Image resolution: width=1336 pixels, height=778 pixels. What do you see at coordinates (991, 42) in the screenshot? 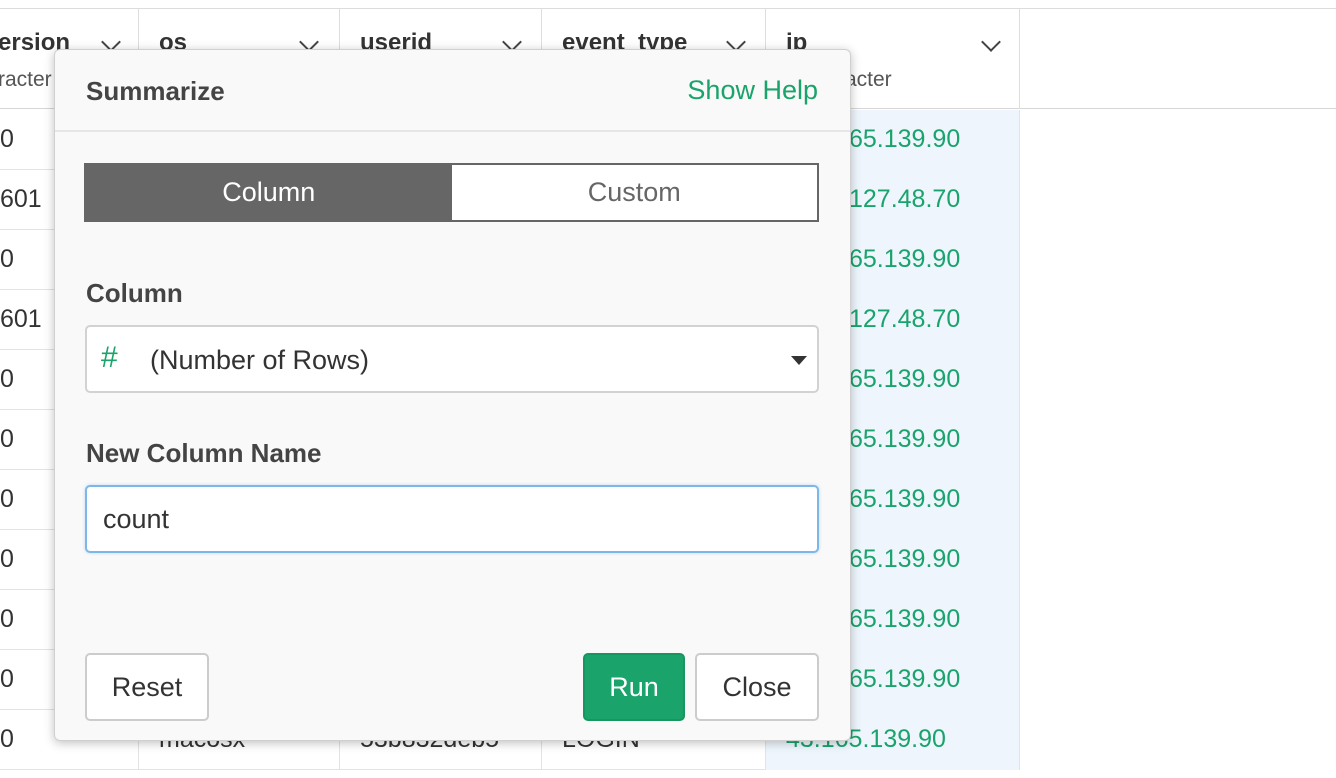
I see `chevron-down-icon` at bounding box center [991, 42].